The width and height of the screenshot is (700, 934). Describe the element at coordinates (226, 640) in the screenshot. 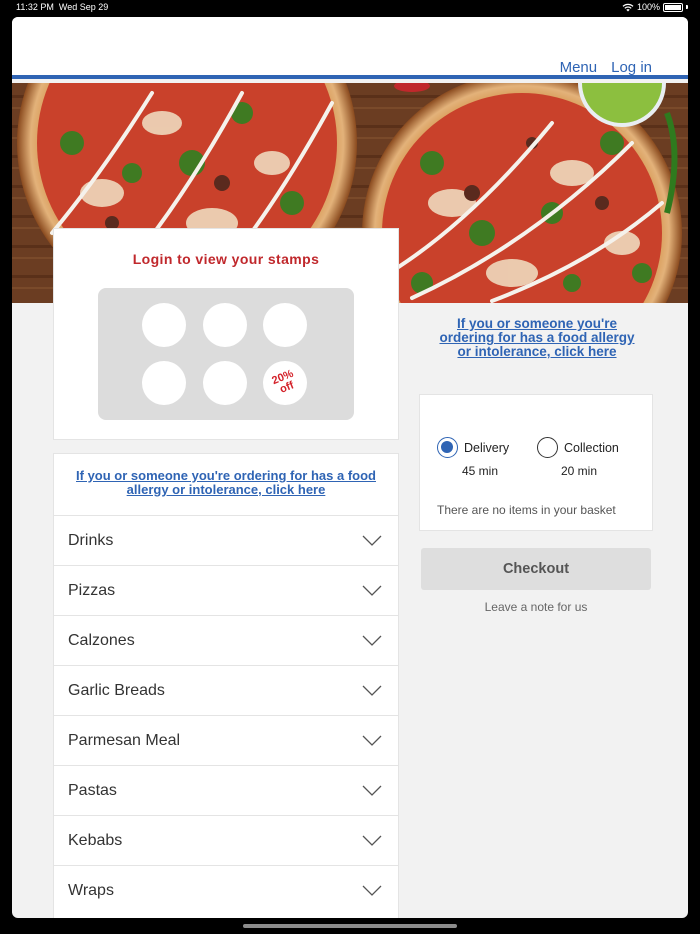

I see `category-calzones: Calzones` at that location.